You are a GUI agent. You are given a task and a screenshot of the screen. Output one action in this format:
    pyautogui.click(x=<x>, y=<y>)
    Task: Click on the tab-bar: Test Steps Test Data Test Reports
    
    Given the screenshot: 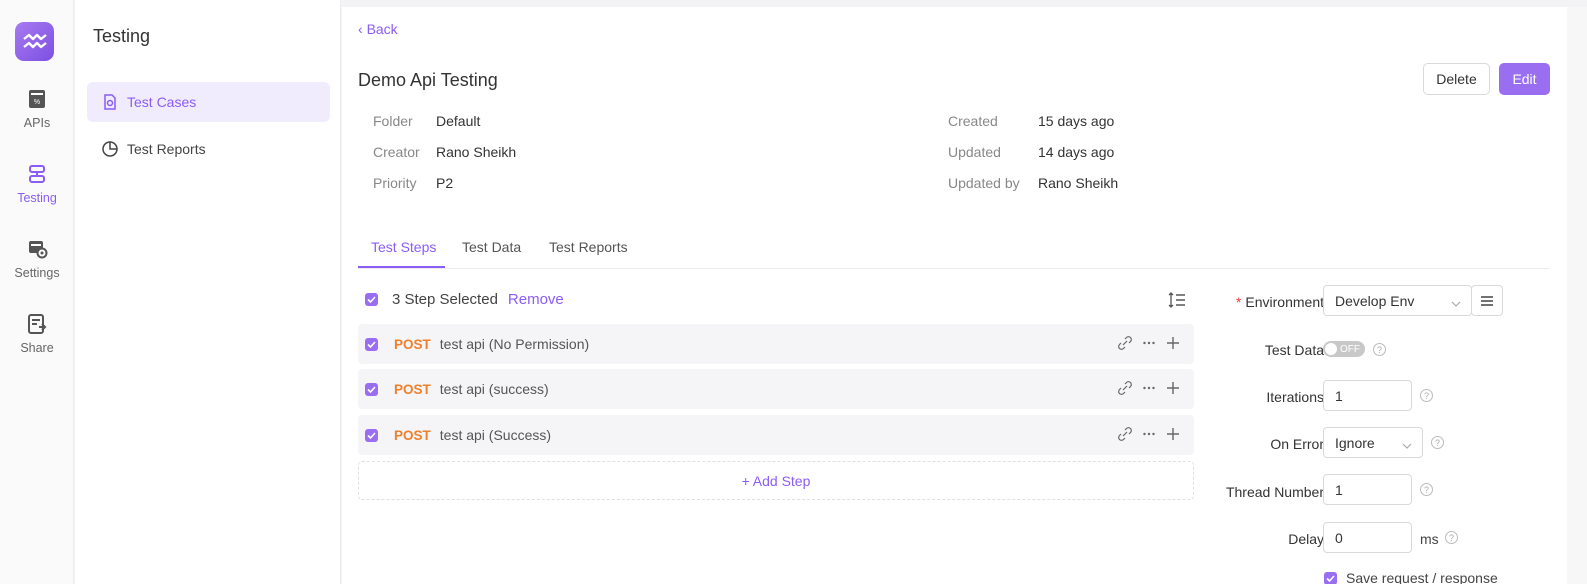 What is the action you would take?
    pyautogui.click(x=954, y=249)
    